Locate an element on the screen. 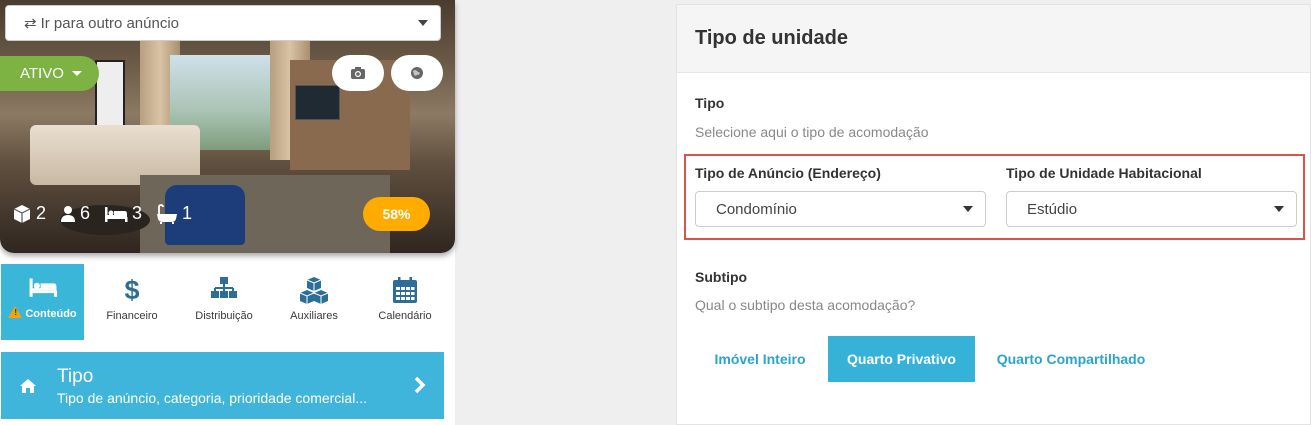 The width and height of the screenshot is (1311, 425). listing-switcher-select: ⇄ Ir para outro anúncio is located at coordinates (223, 23).